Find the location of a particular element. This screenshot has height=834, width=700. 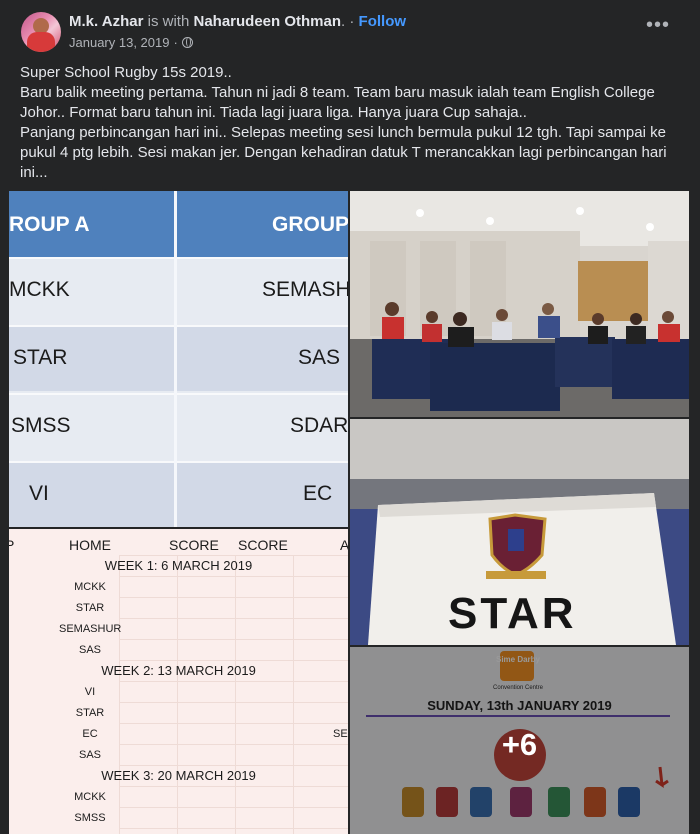

post-text-line: Super School Rugby 15s 2019.. is located at coordinates (126, 72).